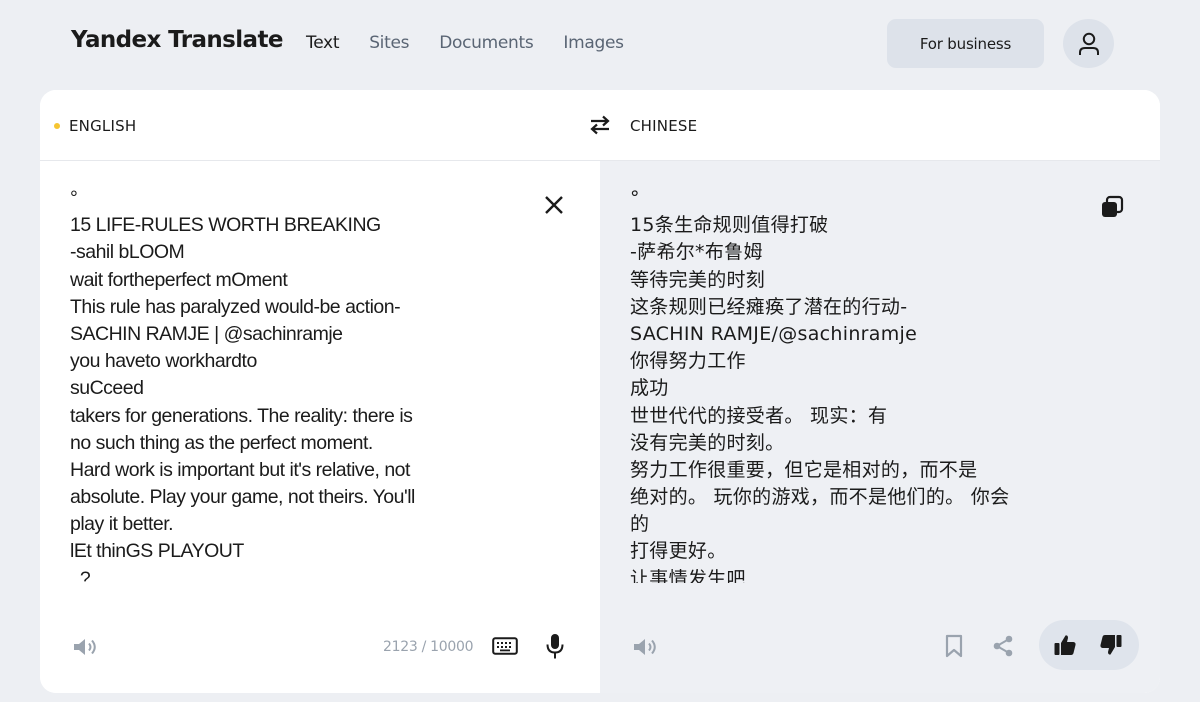  What do you see at coordinates (769, 306) in the screenshot?
I see `translation-line: 这条规则已经瘫痪了潜在的行动-` at bounding box center [769, 306].